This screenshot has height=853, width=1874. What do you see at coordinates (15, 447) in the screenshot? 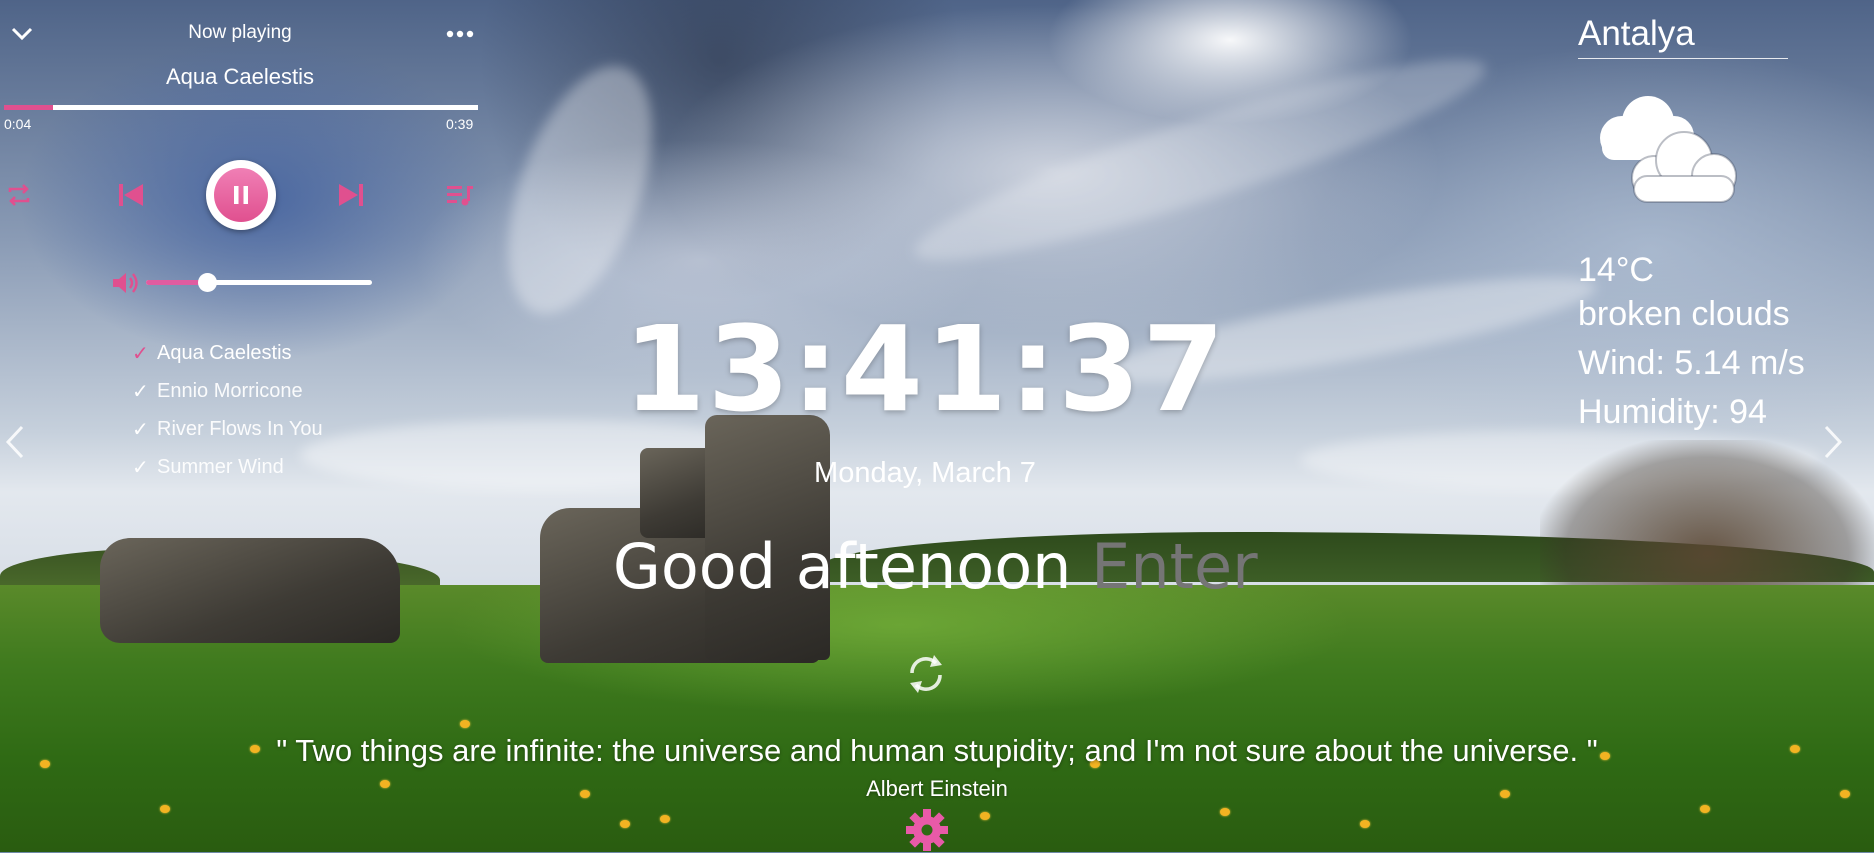
I see `chevron-left-icon` at bounding box center [15, 447].